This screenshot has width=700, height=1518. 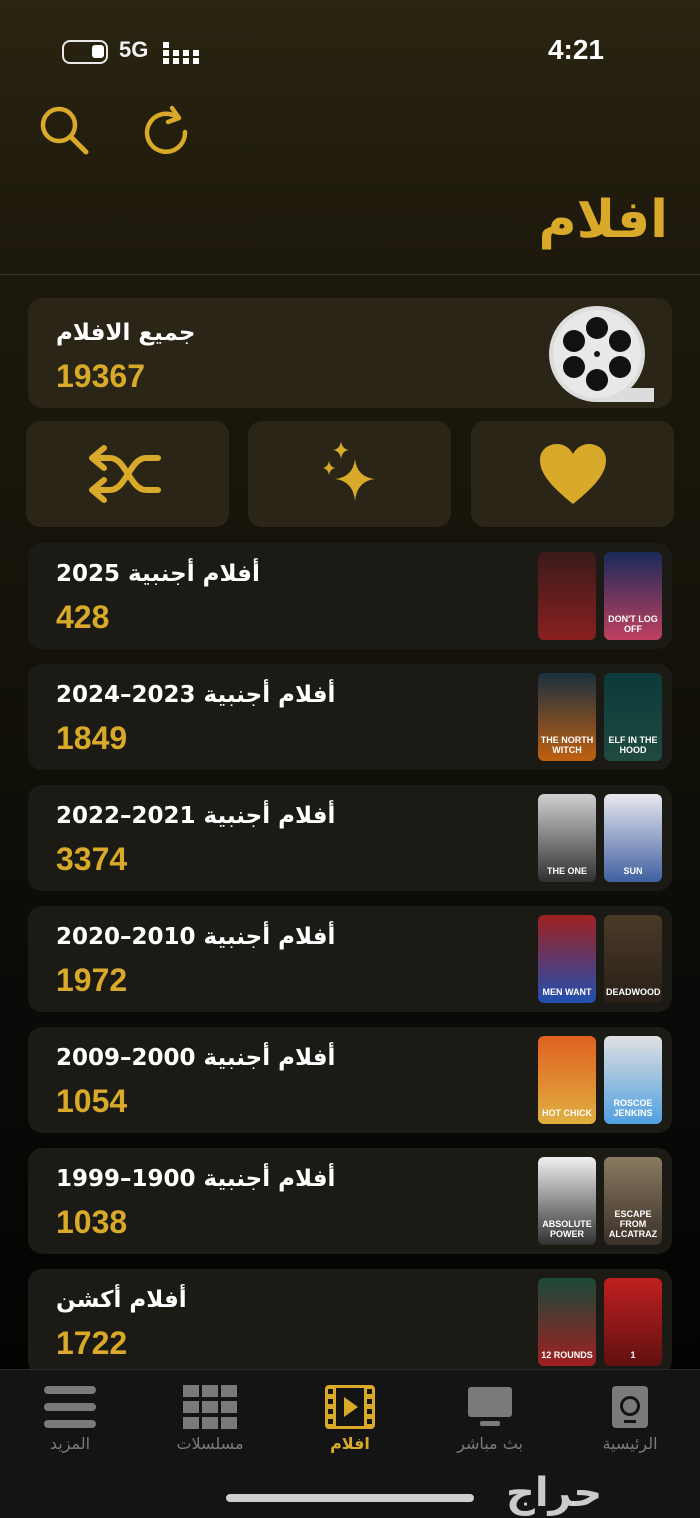 I want to click on poster-thumbnails: 12 ROUNDS 1, so click(x=601, y=1322).